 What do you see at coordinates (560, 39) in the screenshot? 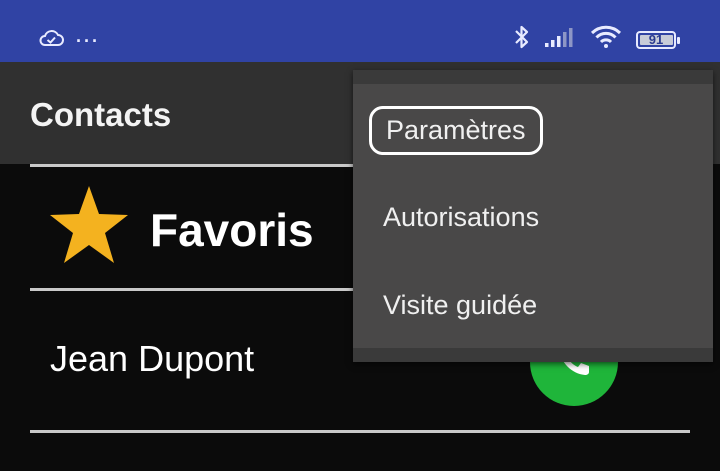
I see `signal-icon` at bounding box center [560, 39].